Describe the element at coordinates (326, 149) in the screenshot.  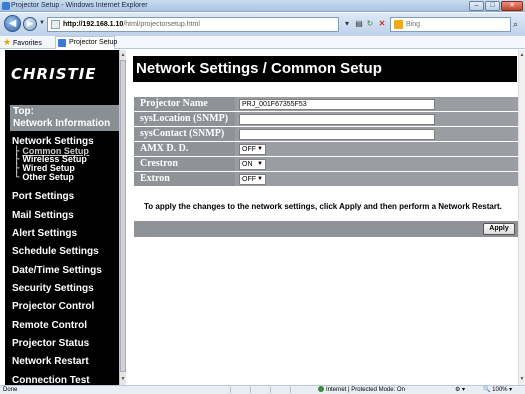
I see `form-row-amx: AMX D. D. OFF ▼` at that location.